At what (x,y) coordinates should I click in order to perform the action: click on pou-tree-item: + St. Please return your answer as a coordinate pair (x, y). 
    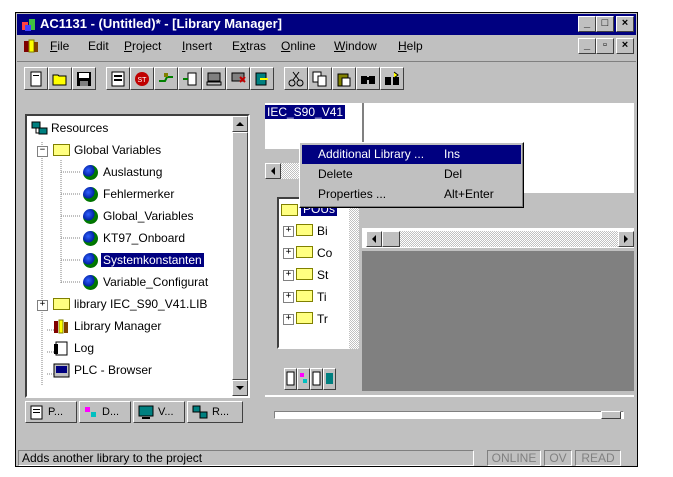
    Looking at the image, I should click on (313, 275).